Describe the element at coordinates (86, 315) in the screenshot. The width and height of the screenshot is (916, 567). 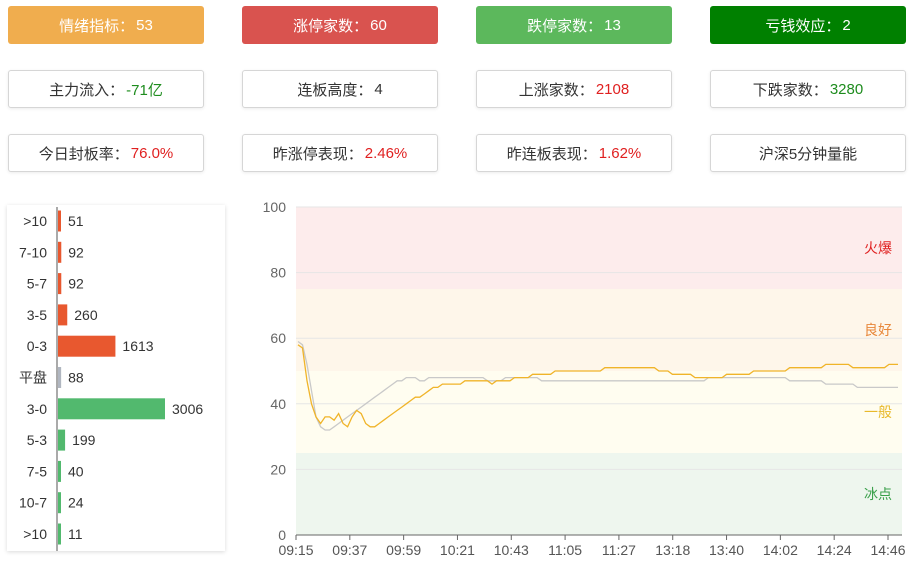
I see `bar-value-label: 260` at that location.